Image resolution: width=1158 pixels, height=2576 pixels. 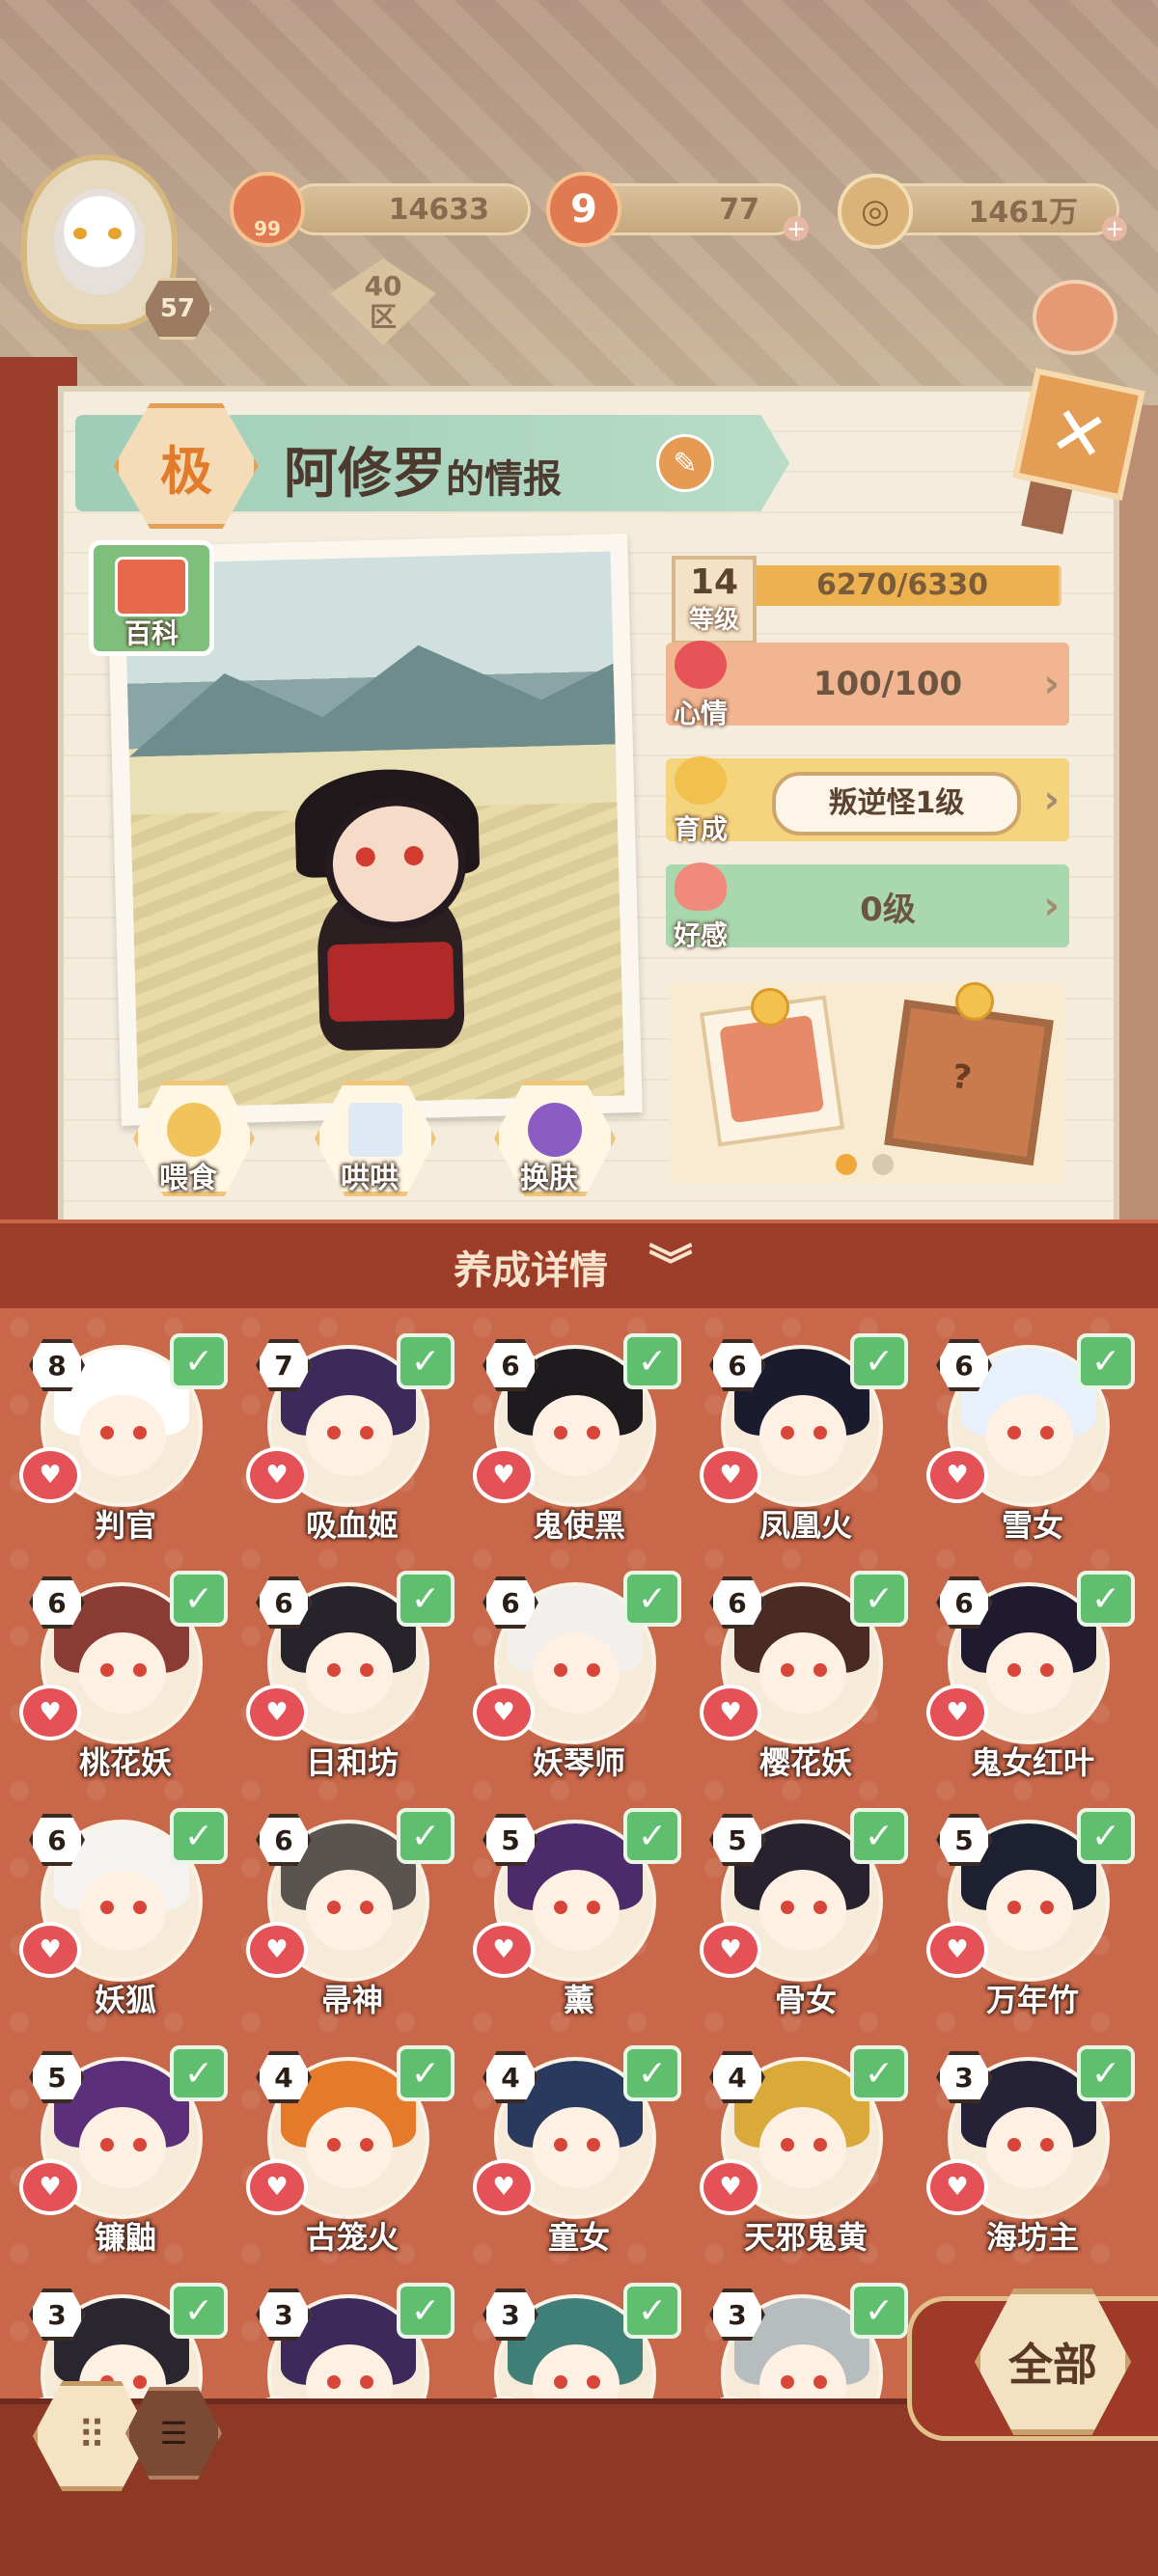 I want to click on gem-value: 14633, so click(x=438, y=210).